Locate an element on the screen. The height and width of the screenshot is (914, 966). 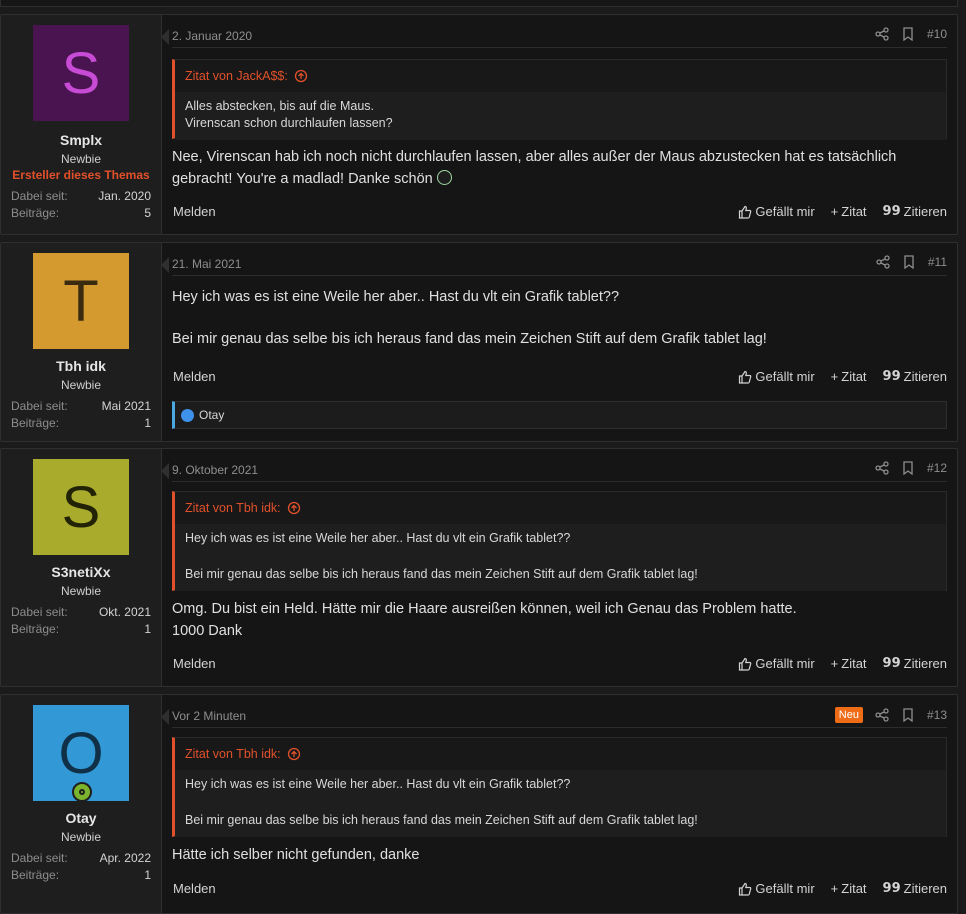
reaction-user: Otay is located at coordinates (211, 415).